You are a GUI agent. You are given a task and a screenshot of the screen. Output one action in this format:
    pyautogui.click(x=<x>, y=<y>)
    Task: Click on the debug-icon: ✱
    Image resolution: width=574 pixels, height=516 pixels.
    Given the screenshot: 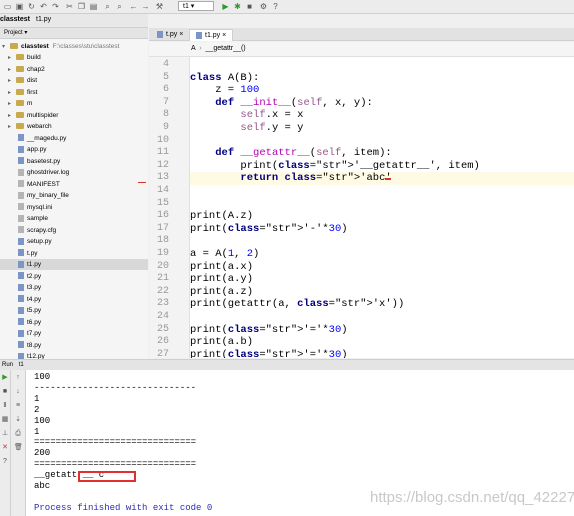 What is the action you would take?
    pyautogui.click(x=237, y=6)
    